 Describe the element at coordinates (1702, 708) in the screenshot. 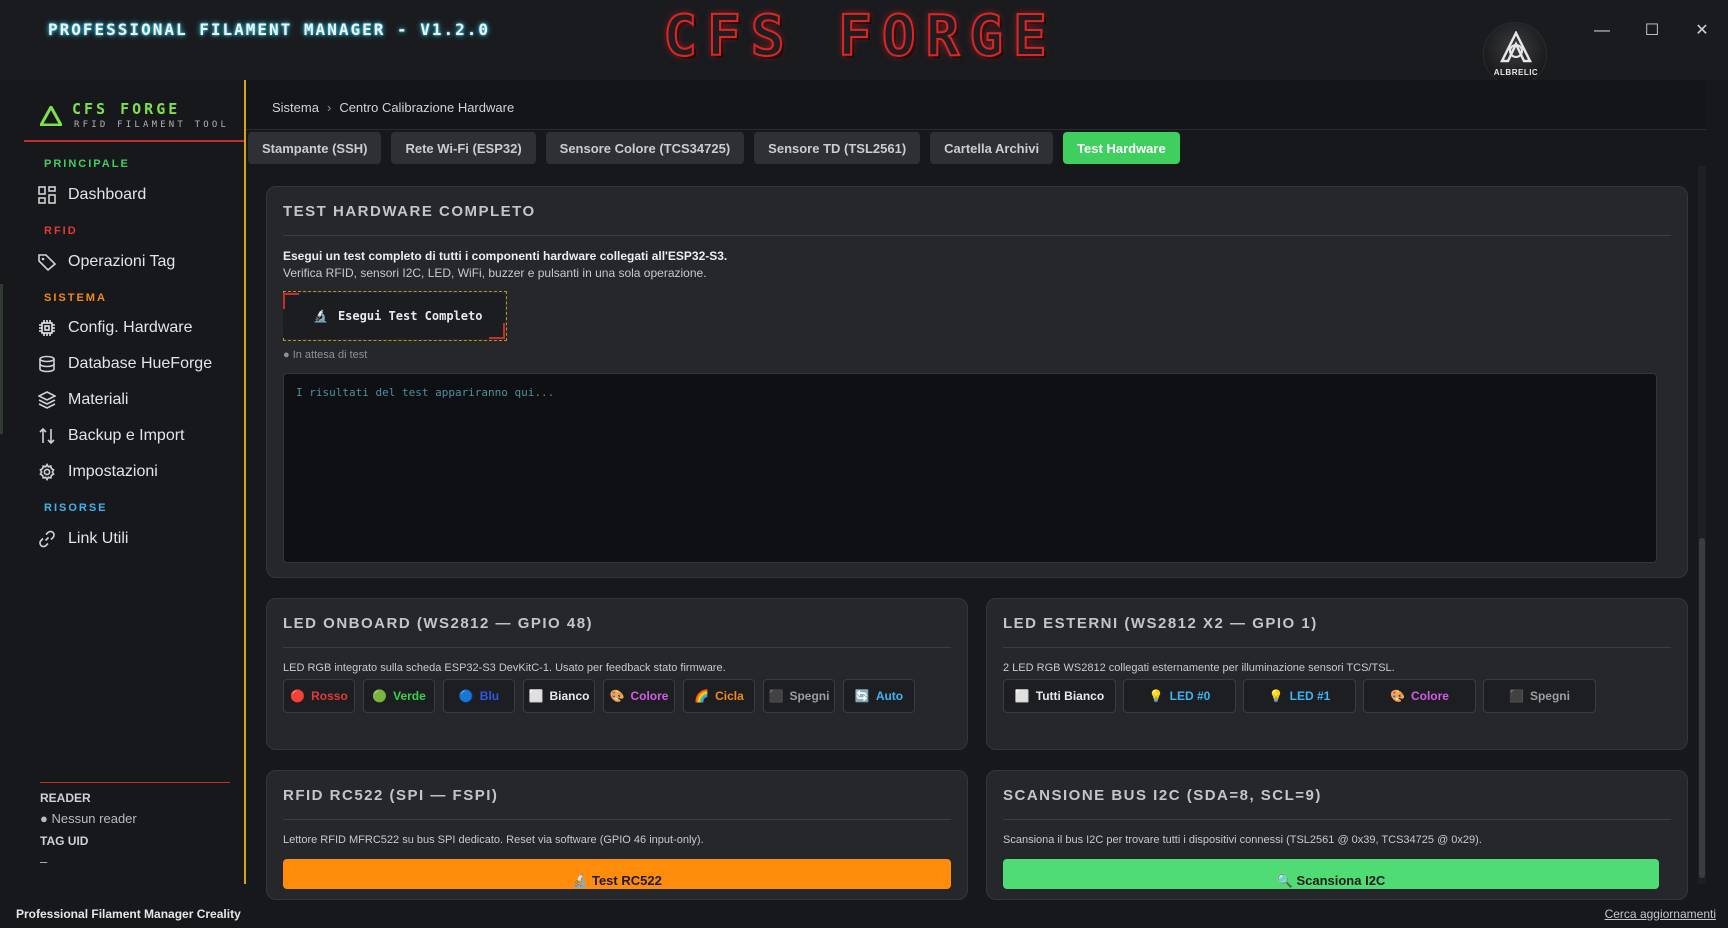

I see `scrollbar-thumb` at that location.